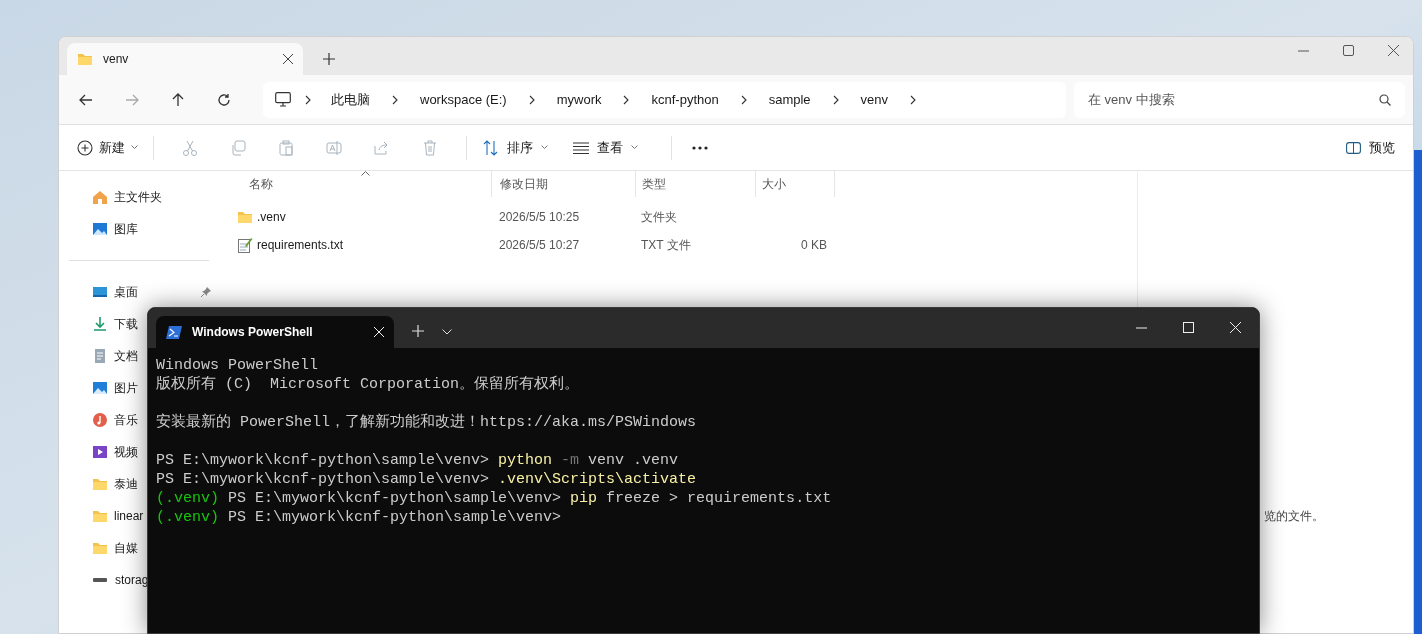  Describe the element at coordinates (1353, 147) in the screenshot. I see `preview-pane-icon` at that location.